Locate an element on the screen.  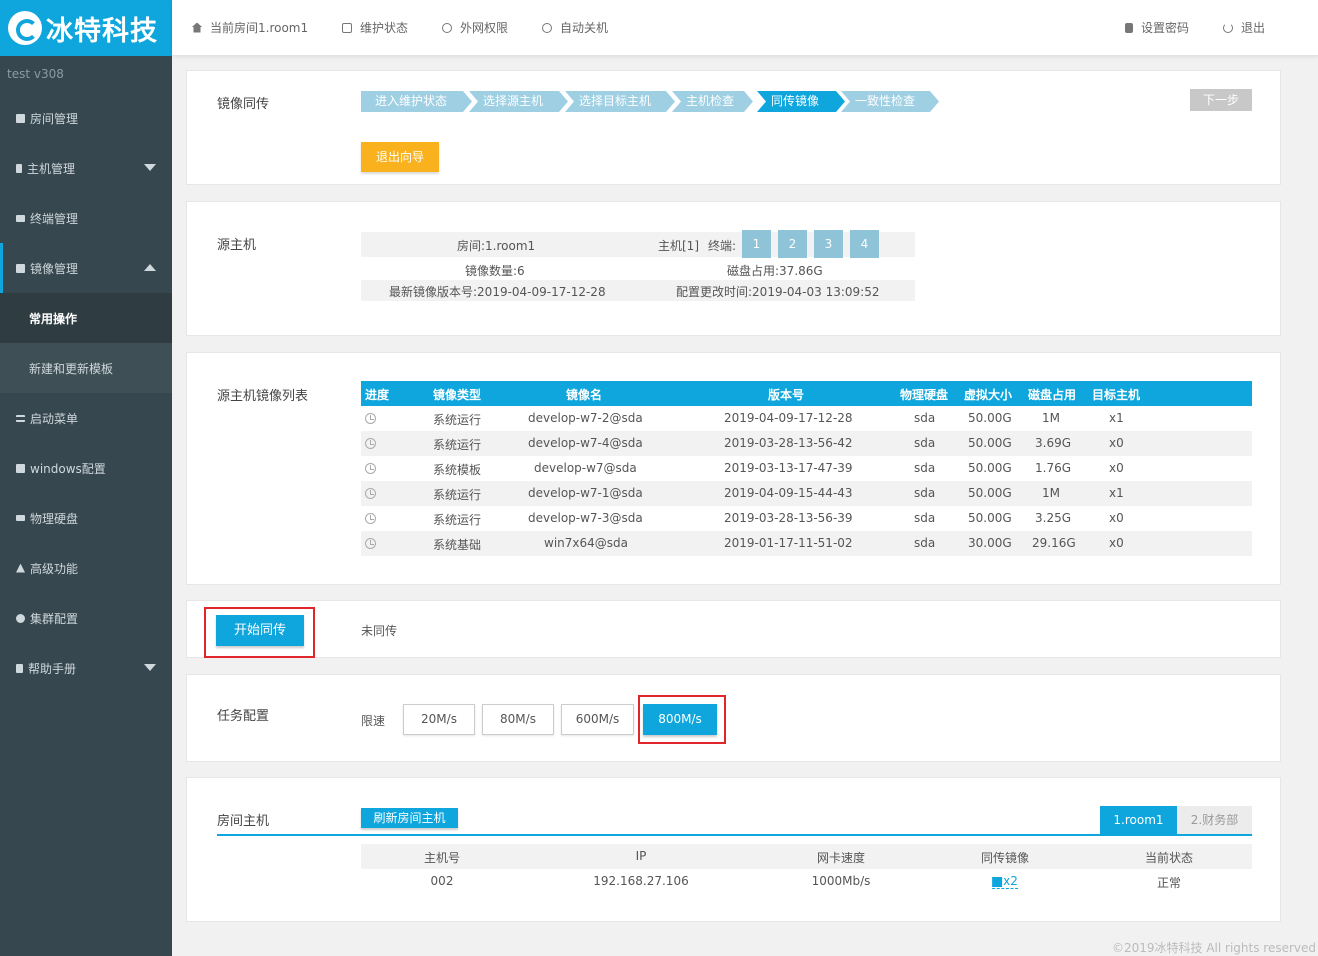
gear-icon is located at coordinates (20, 618).